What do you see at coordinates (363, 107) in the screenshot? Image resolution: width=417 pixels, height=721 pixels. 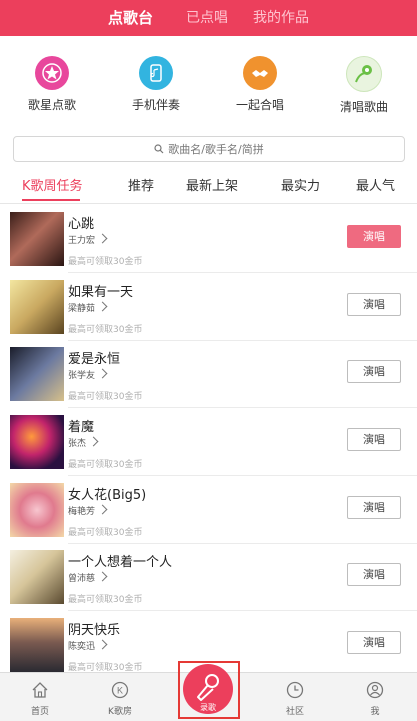 I see `category-label: 清唱歌曲` at bounding box center [363, 107].